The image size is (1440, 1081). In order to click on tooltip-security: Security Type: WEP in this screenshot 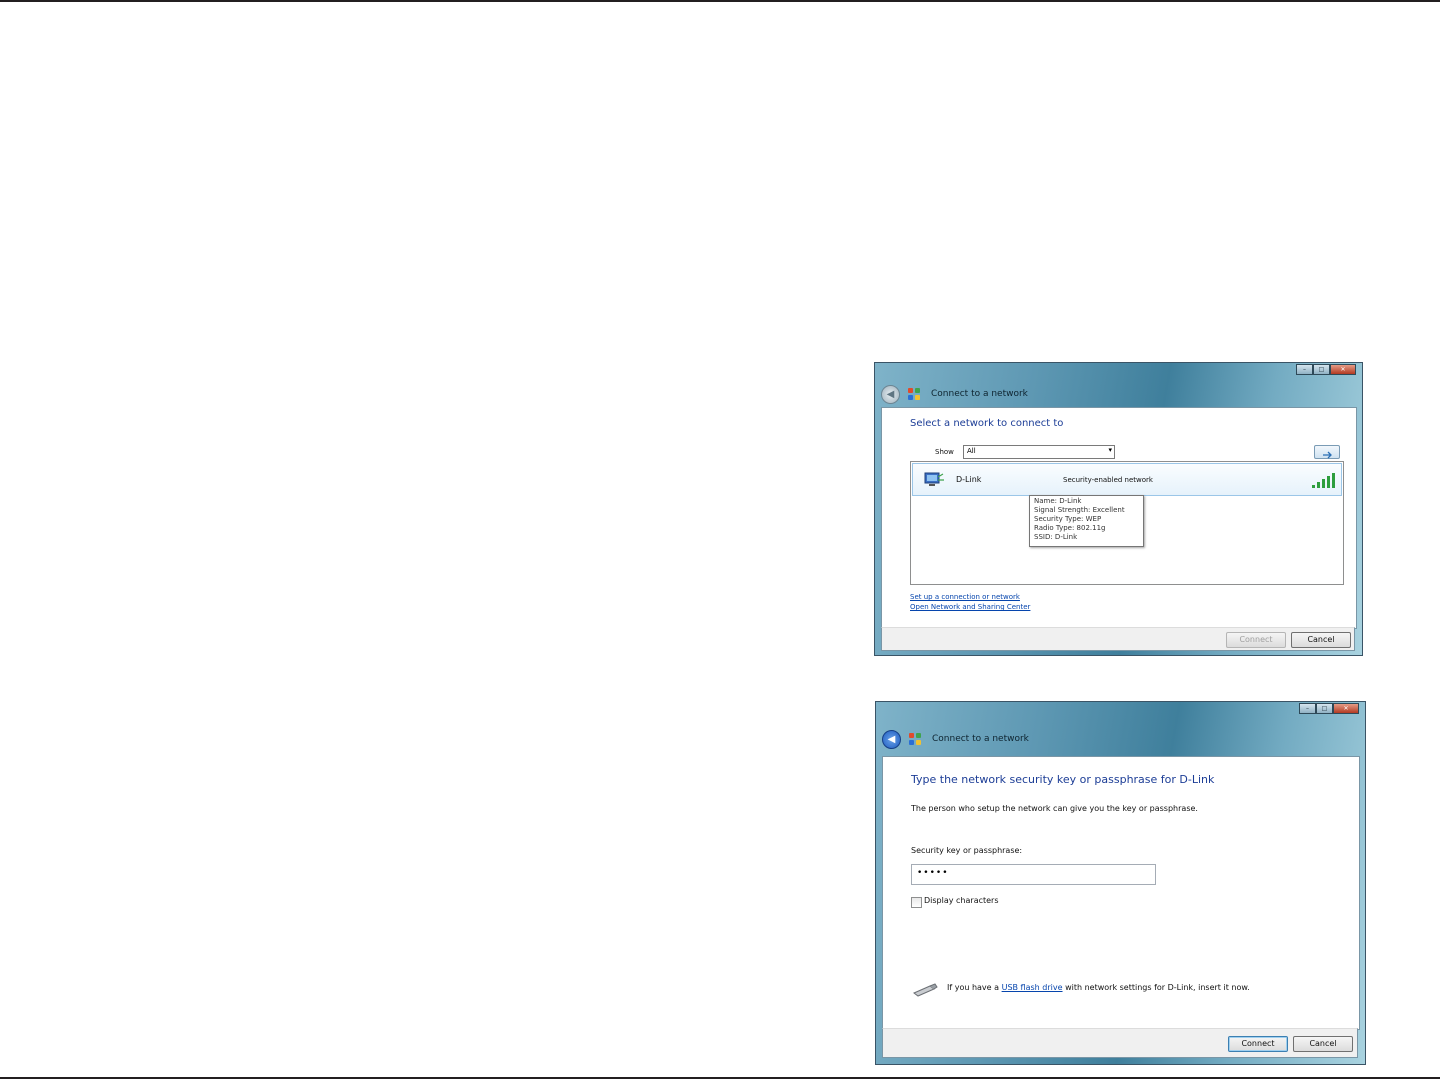, I will do `click(1068, 519)`.